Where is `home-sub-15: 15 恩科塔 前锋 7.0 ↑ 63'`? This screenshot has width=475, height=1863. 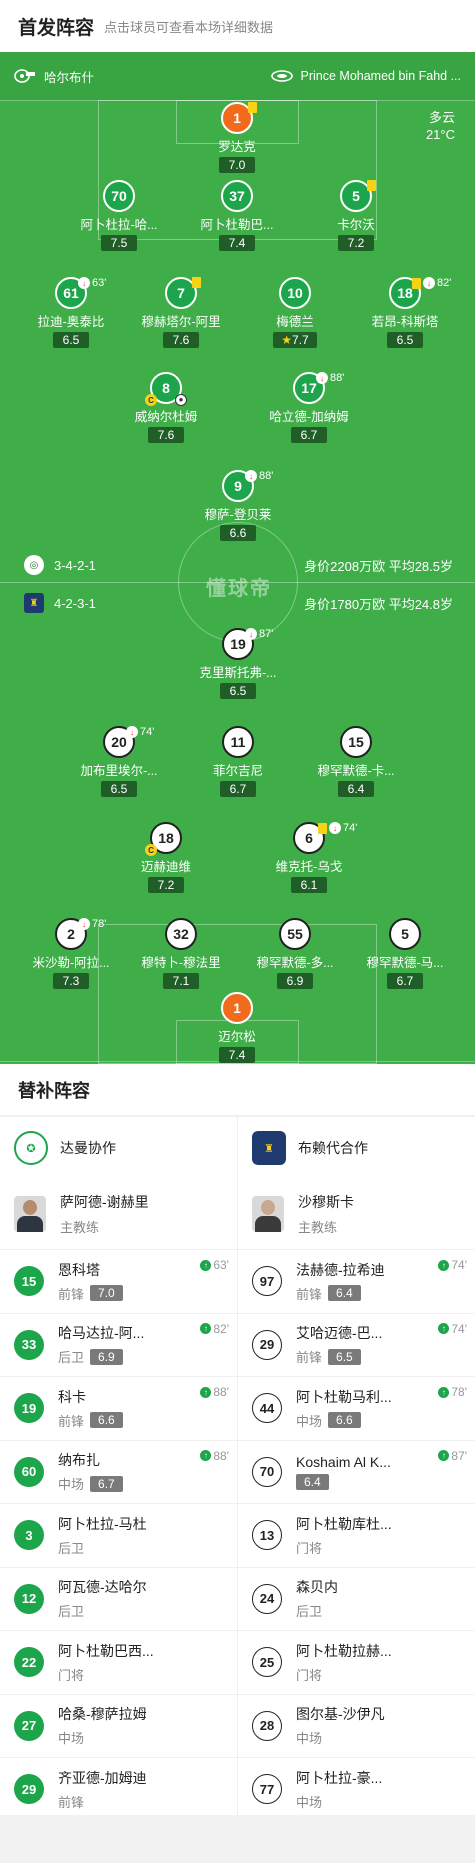
home-sub-15: 15 恩科塔 前锋 7.0 ↑ 63' is located at coordinates (118, 1281).